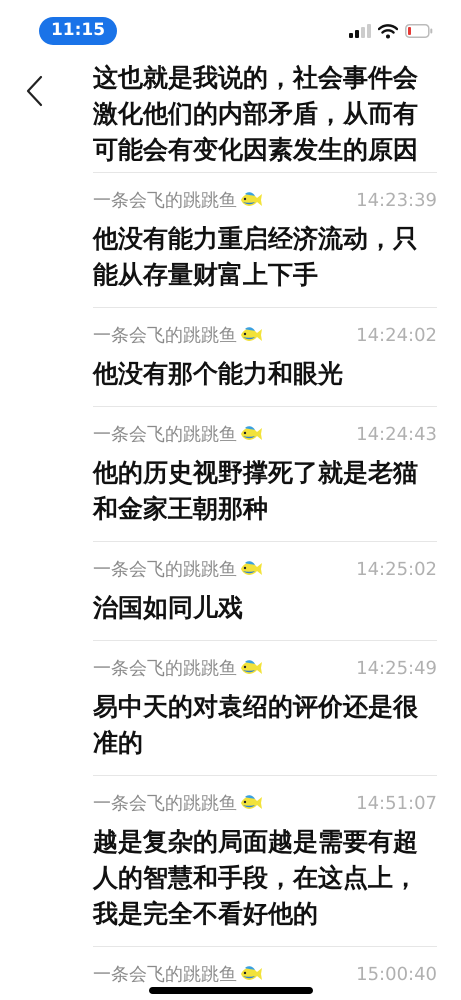 This screenshot has height=1000, width=461. I want to click on message-time: 14:23:39, so click(396, 200).